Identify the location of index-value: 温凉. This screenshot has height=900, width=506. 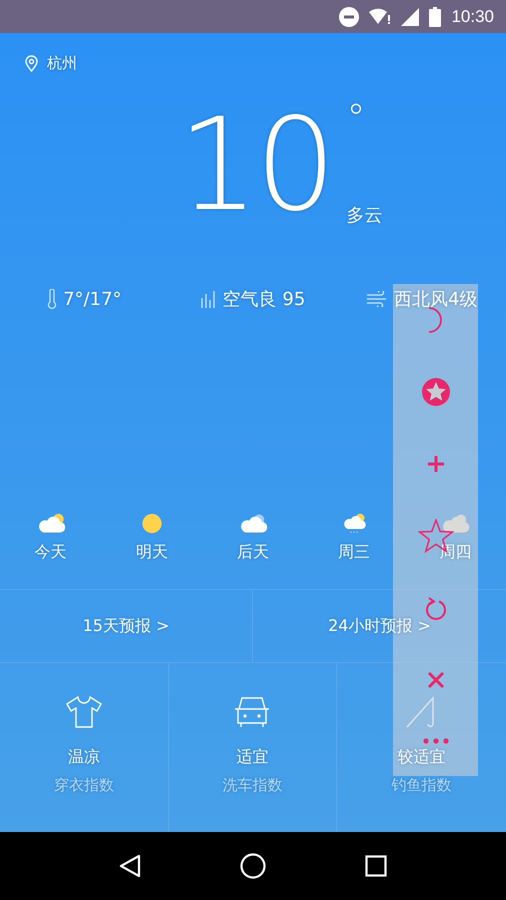
(84, 757).